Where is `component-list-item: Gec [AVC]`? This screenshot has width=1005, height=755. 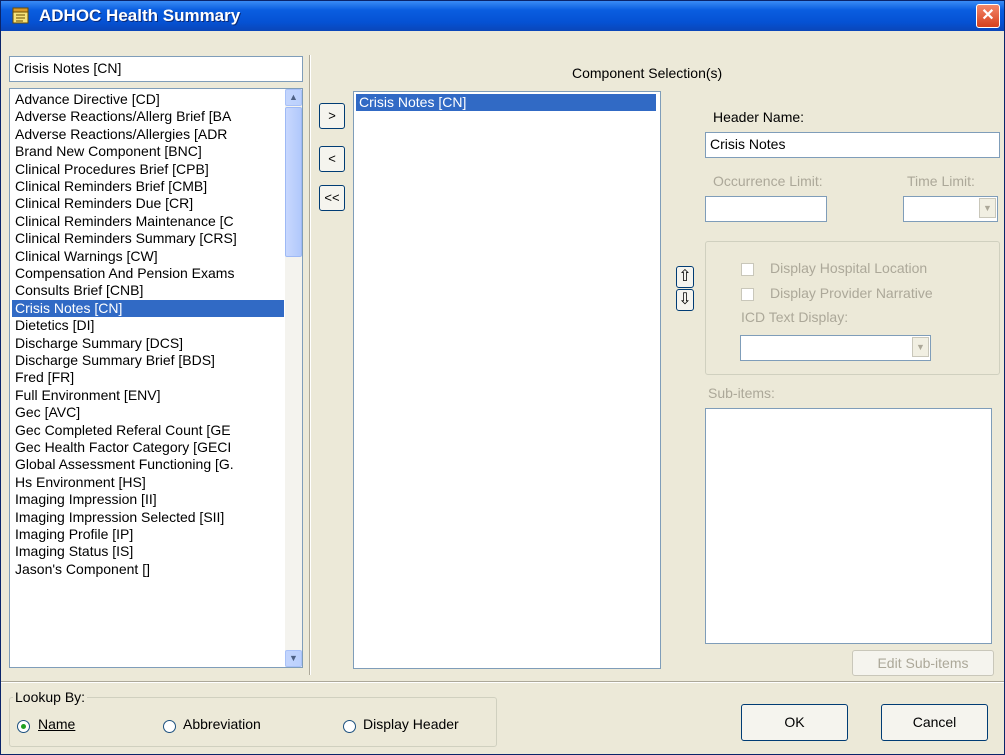 component-list-item: Gec [AVC] is located at coordinates (148, 412).